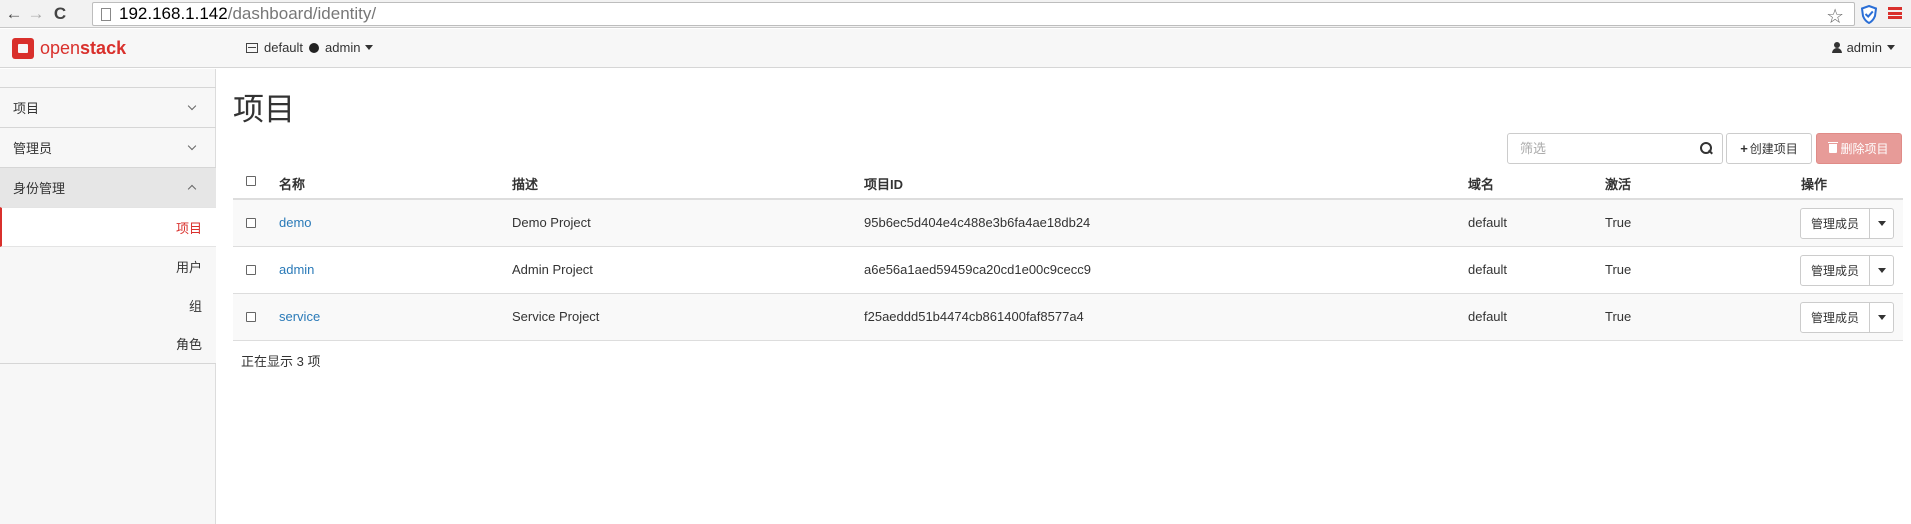 This screenshot has width=1911, height=524. I want to click on page-title: 项目, so click(264, 109).